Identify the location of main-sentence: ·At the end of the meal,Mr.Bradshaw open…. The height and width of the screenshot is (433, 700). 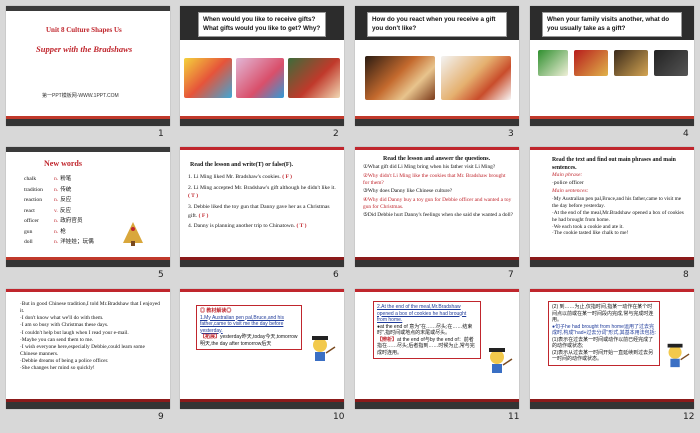
(618, 216).